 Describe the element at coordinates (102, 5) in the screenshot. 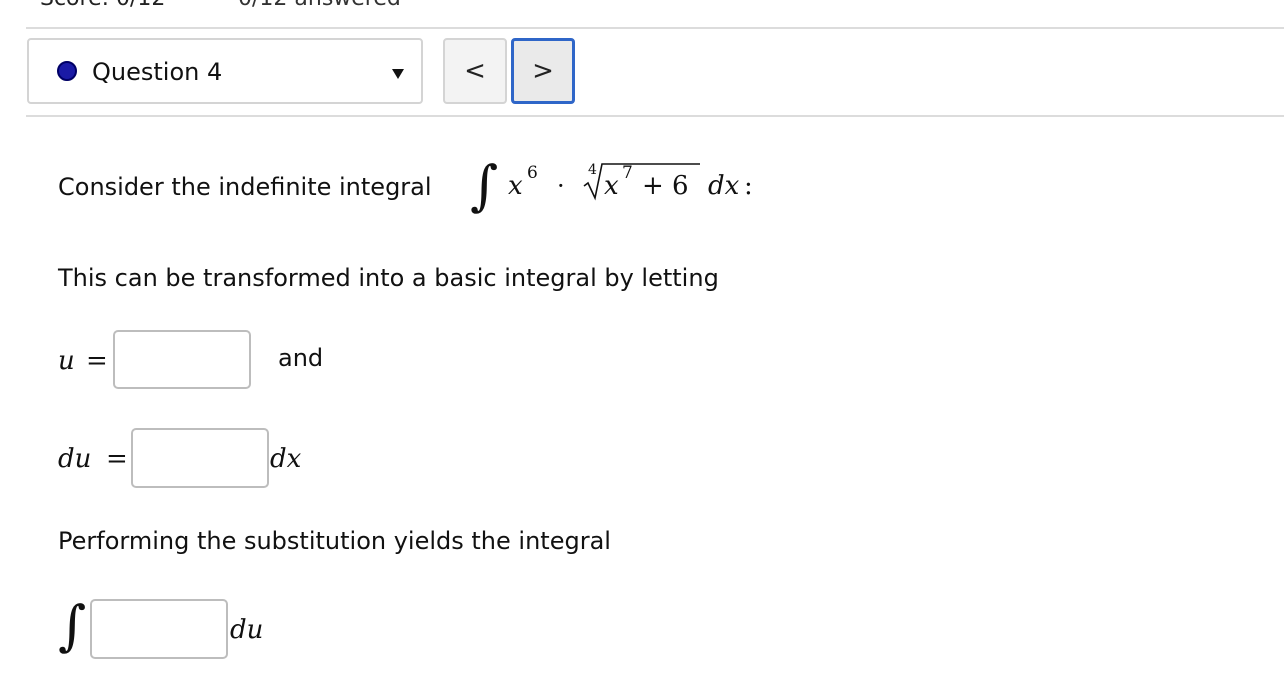

I see `score-text: Score: 0/12` at that location.